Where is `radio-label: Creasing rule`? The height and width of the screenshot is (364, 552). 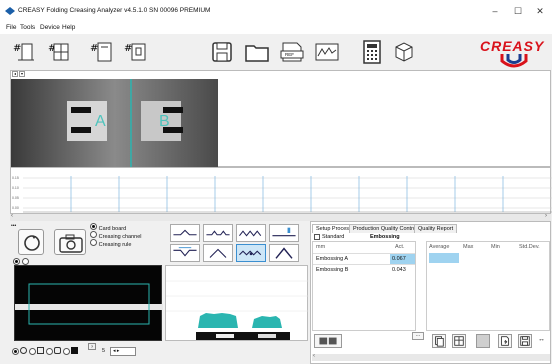 radio-label: Creasing rule is located at coordinates (115, 245).